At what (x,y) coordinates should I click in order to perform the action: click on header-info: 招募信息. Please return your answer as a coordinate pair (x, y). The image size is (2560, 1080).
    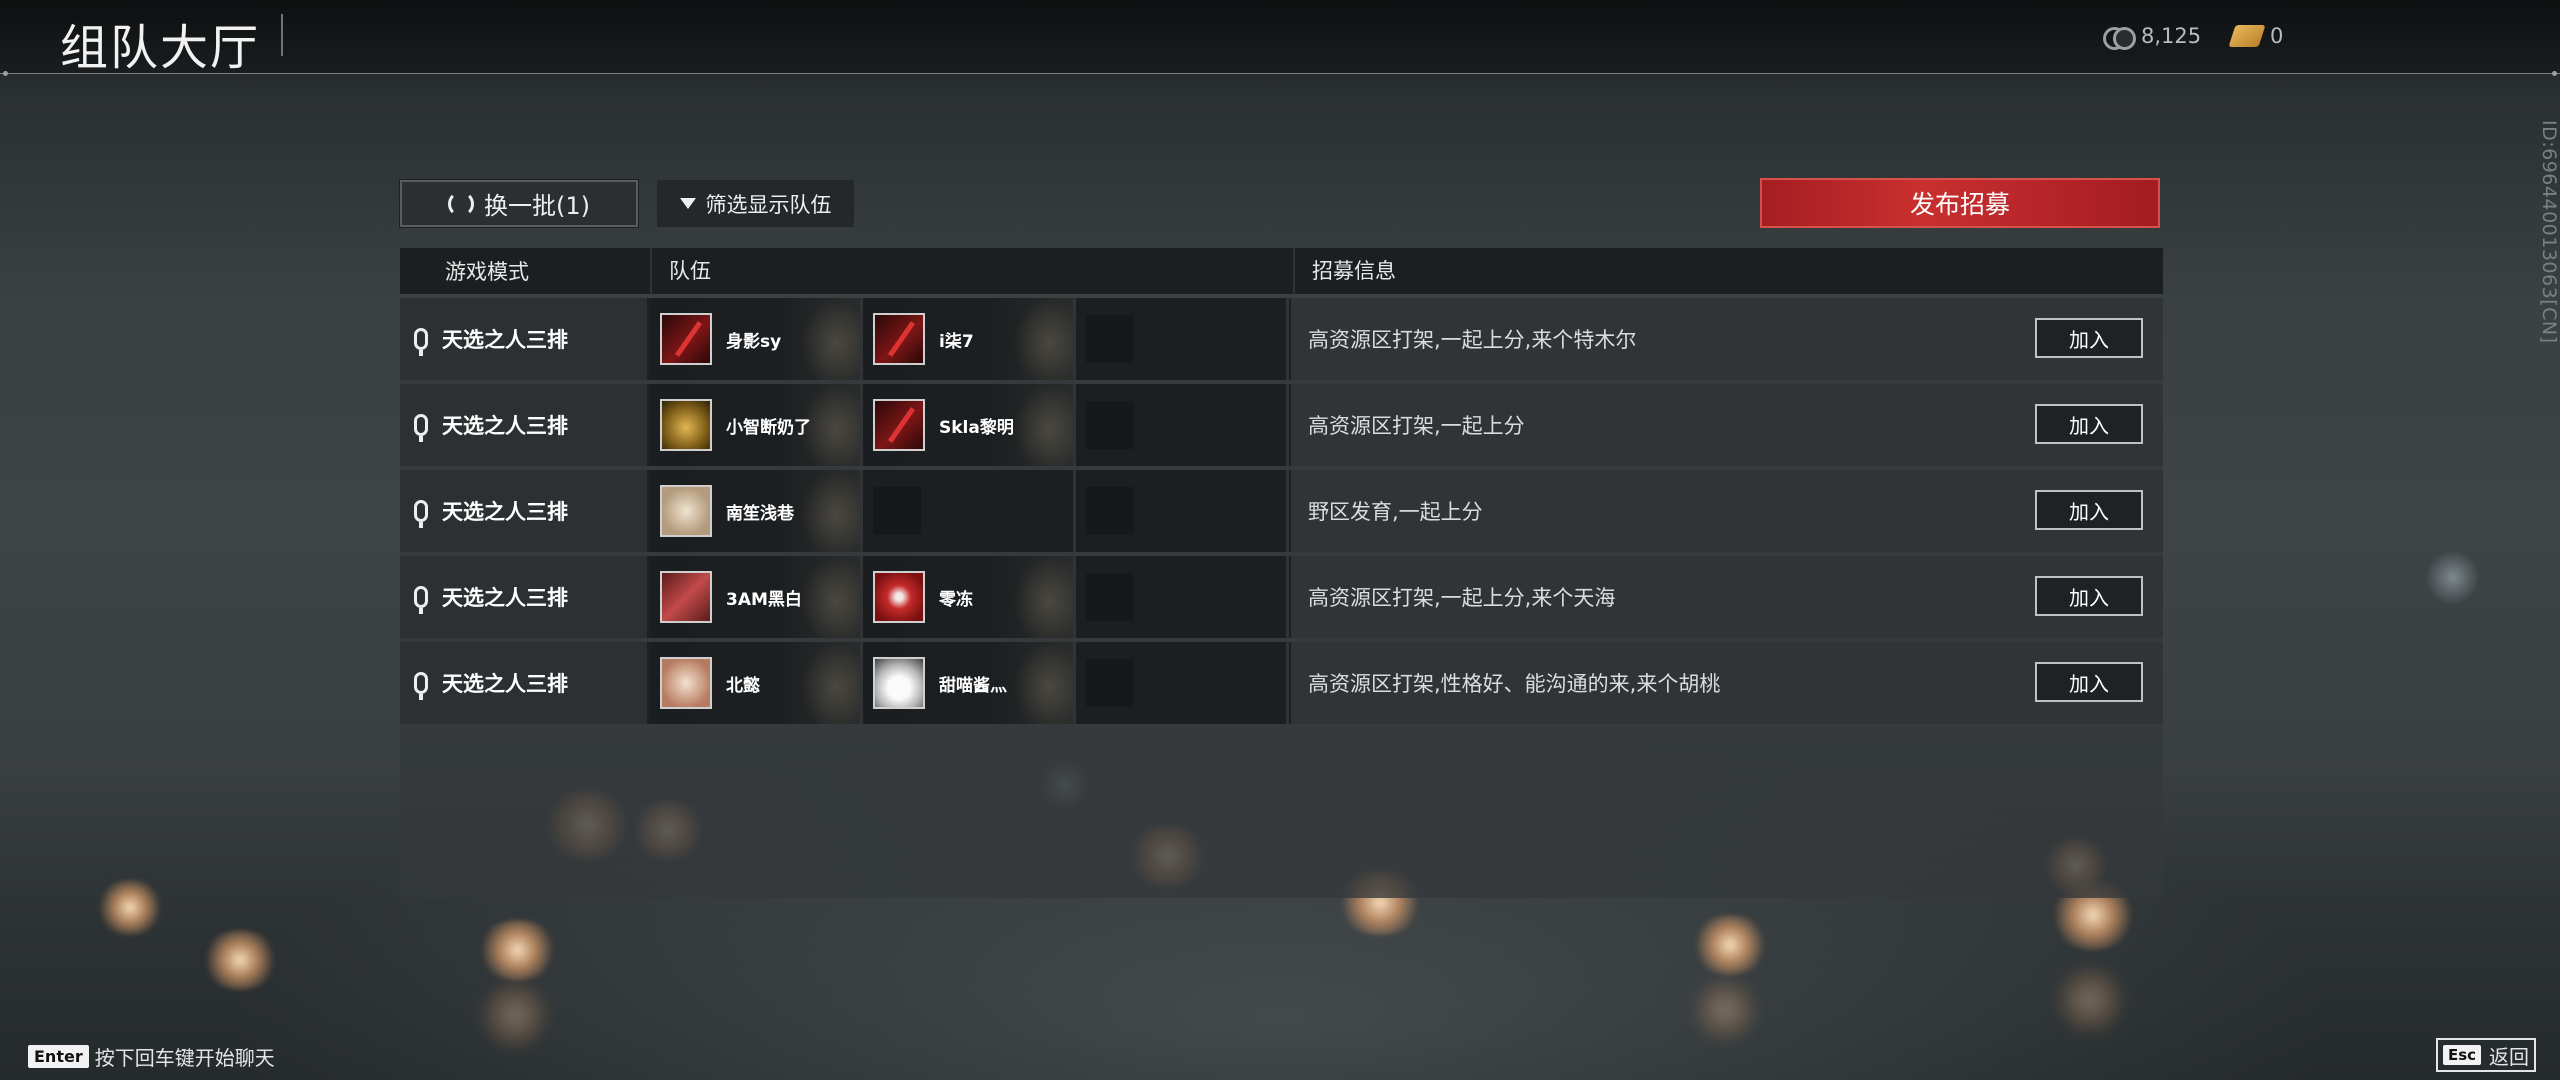
    Looking at the image, I should click on (1728, 271).